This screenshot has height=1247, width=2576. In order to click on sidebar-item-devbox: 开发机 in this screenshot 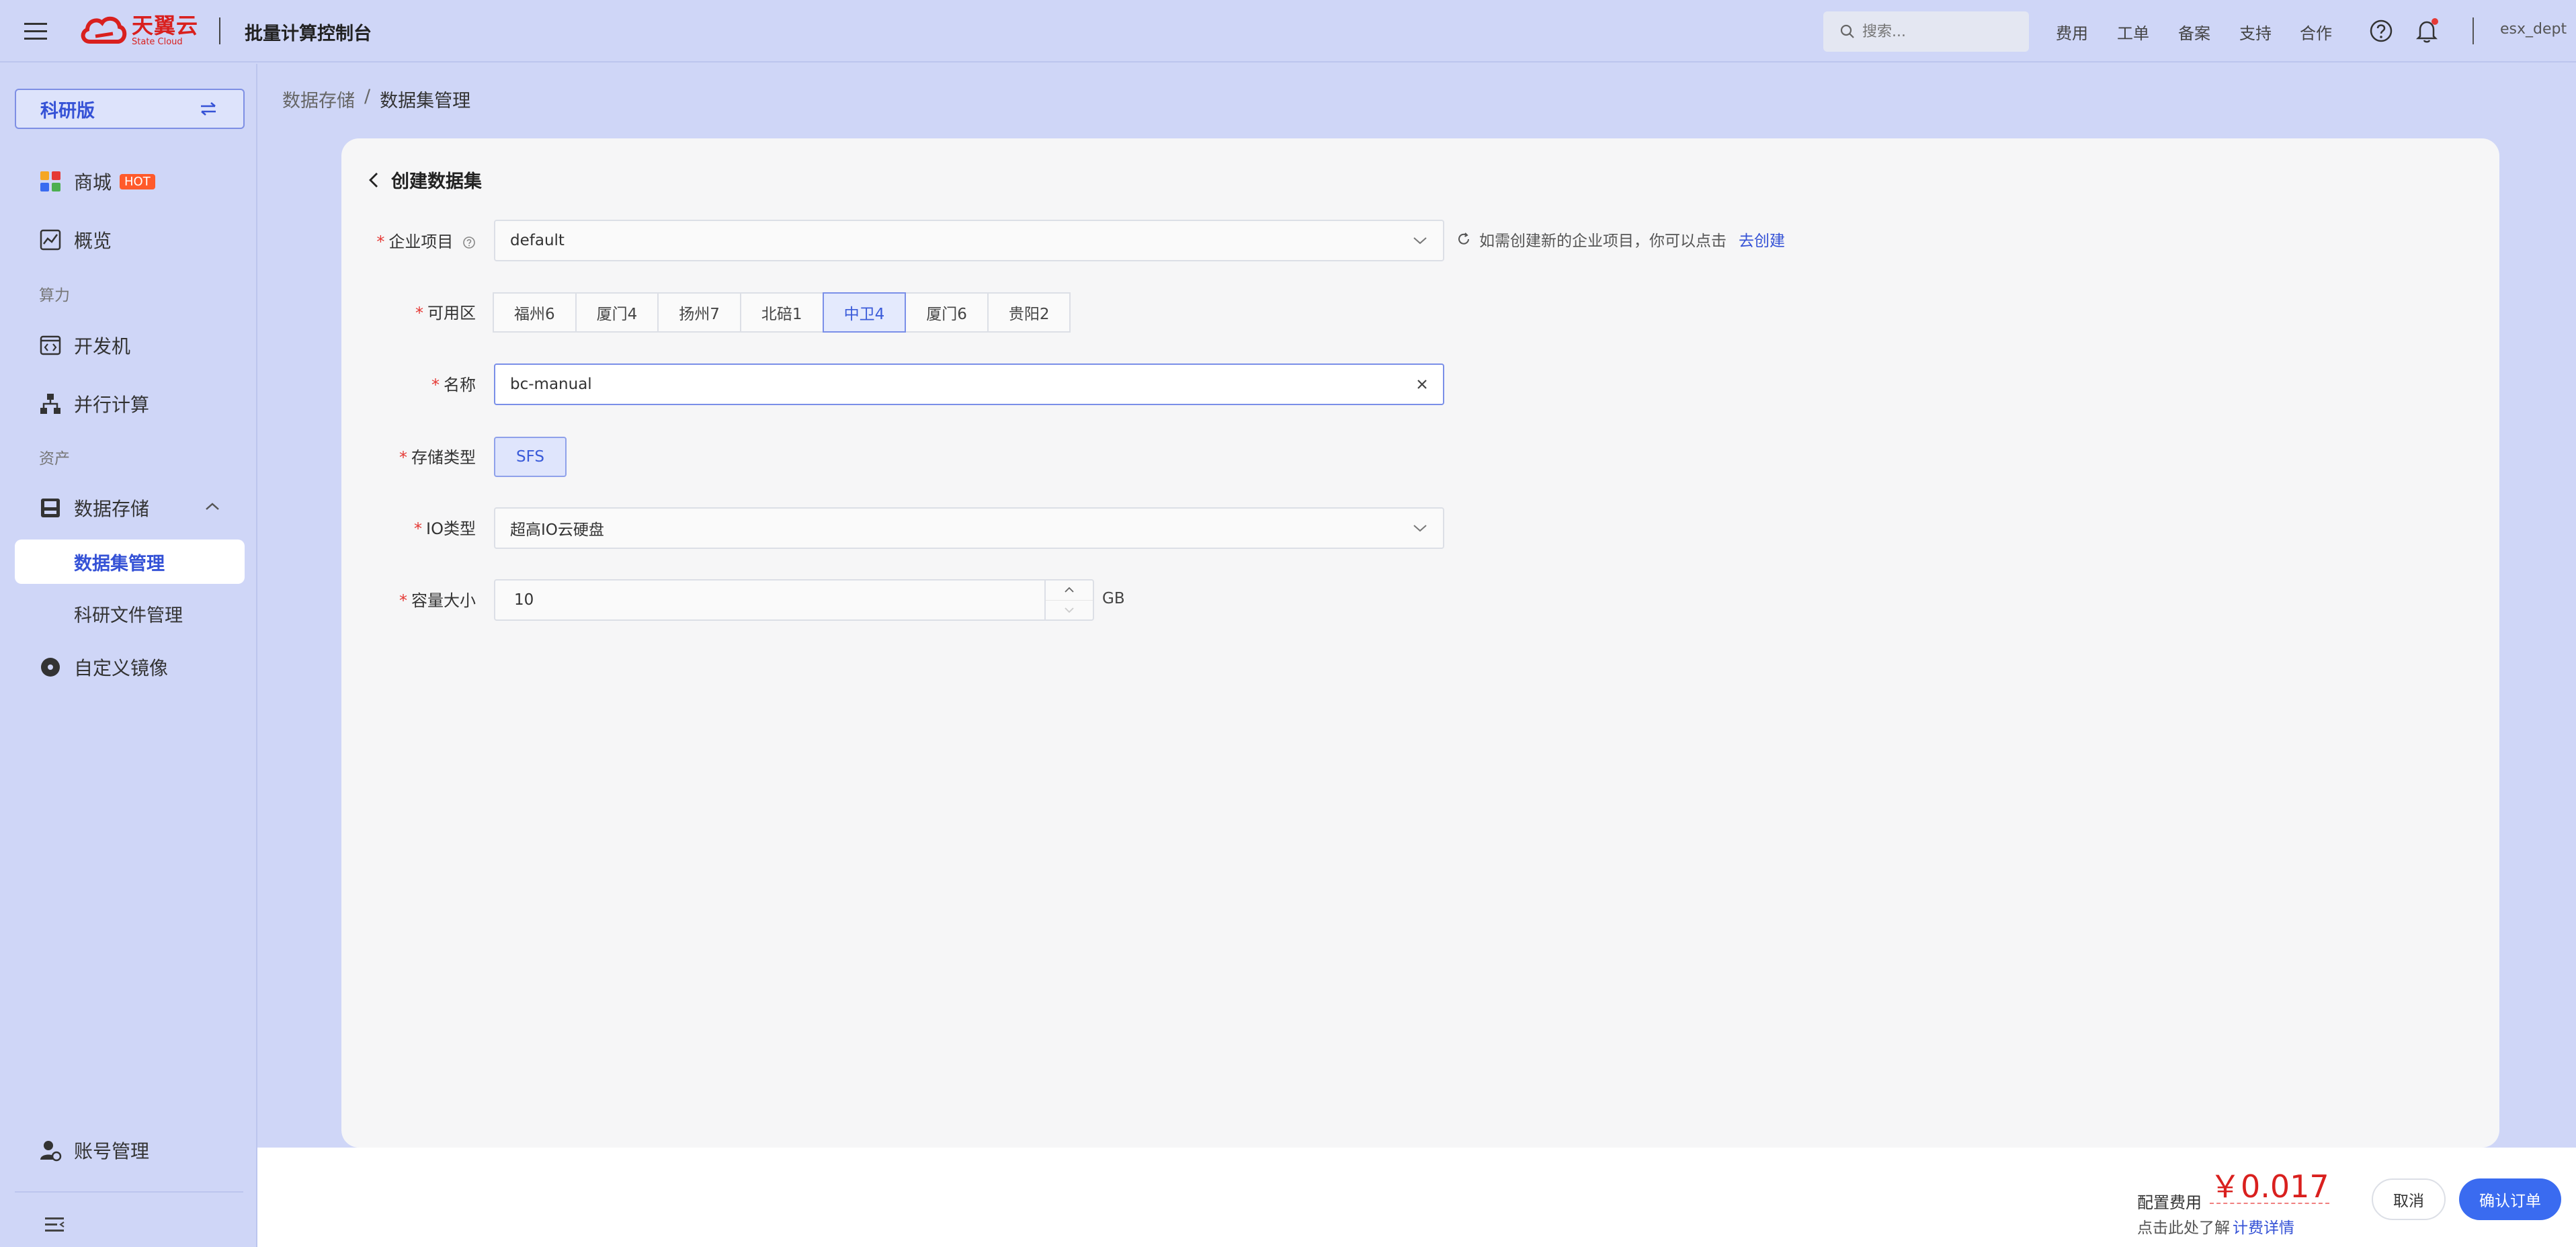, I will do `click(84, 345)`.